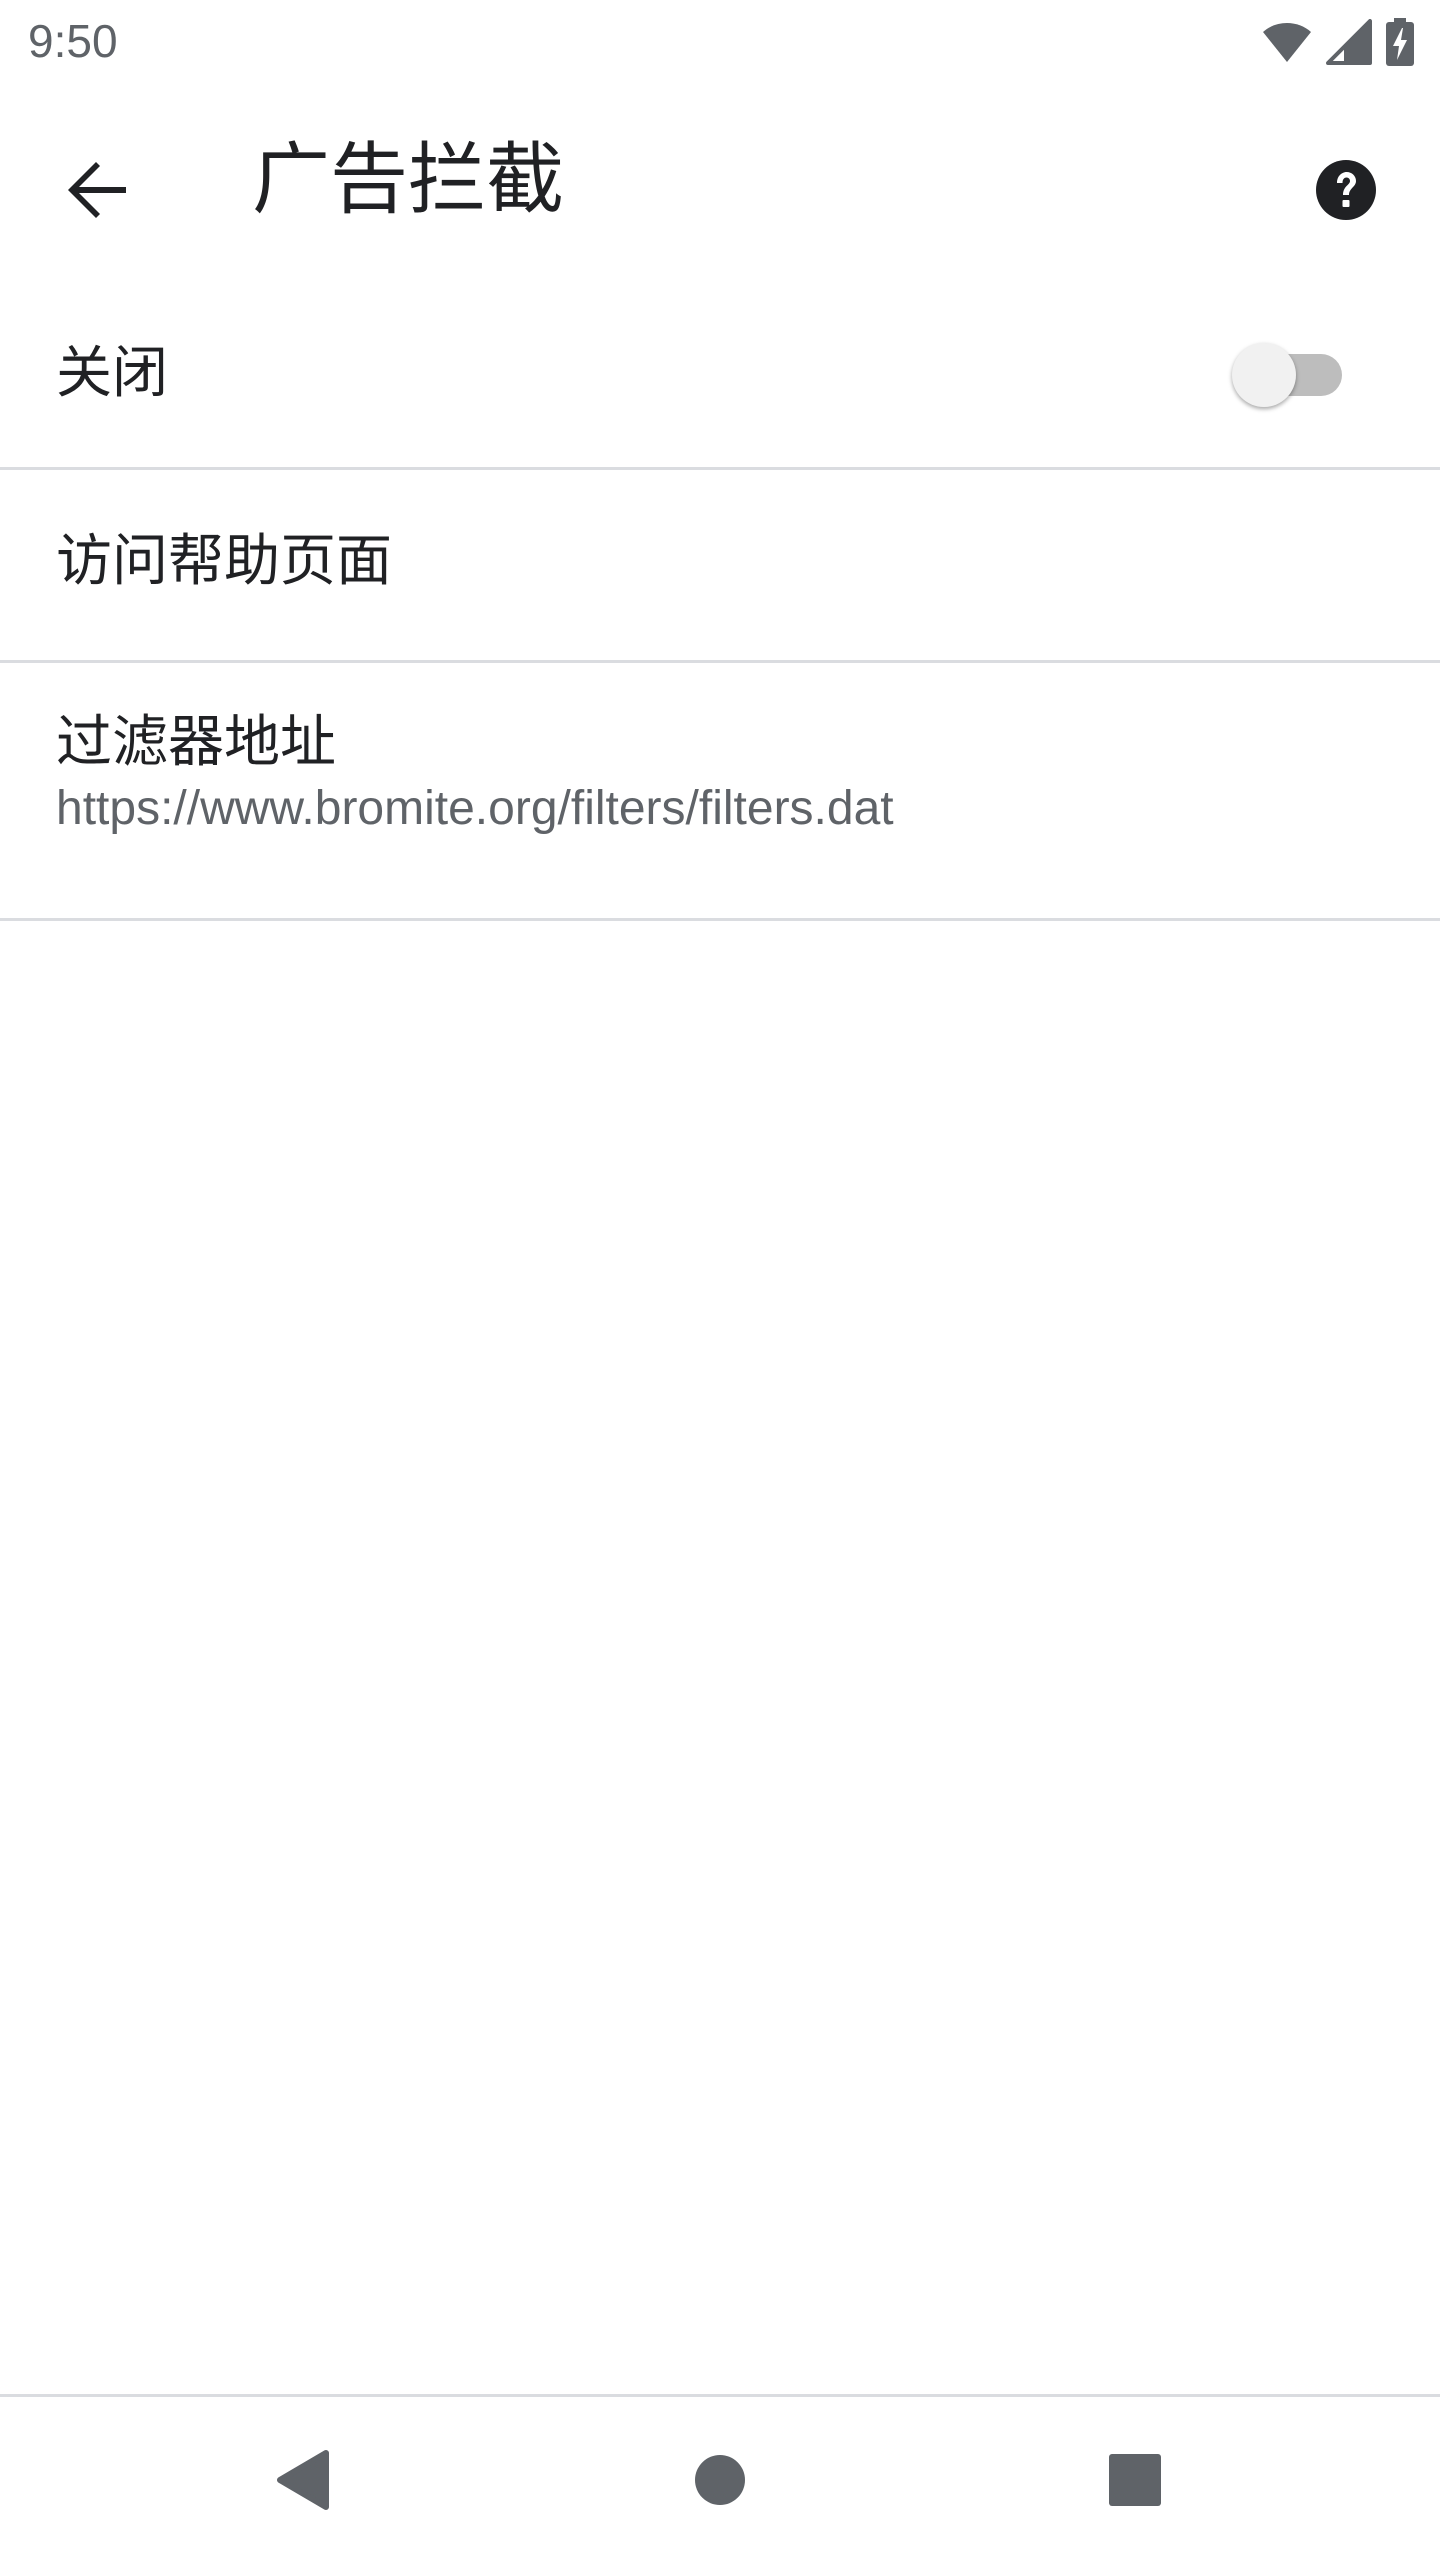 The width and height of the screenshot is (1440, 2560). I want to click on help-circle-icon, so click(1346, 192).